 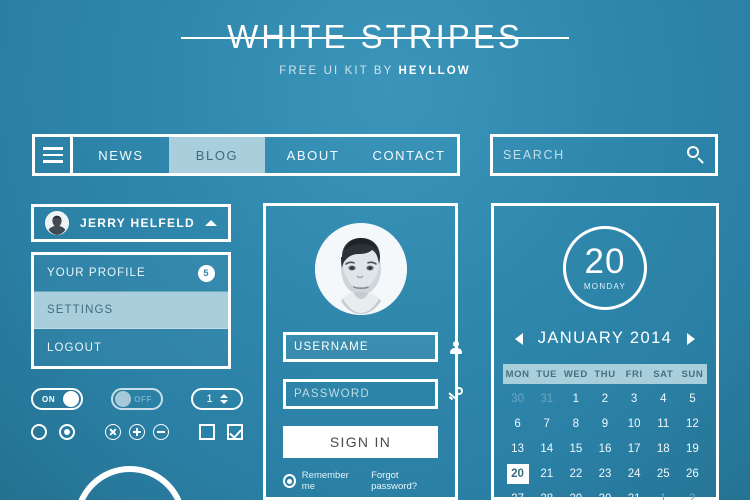 I want to click on calendar-day: 28, so click(x=546, y=493).